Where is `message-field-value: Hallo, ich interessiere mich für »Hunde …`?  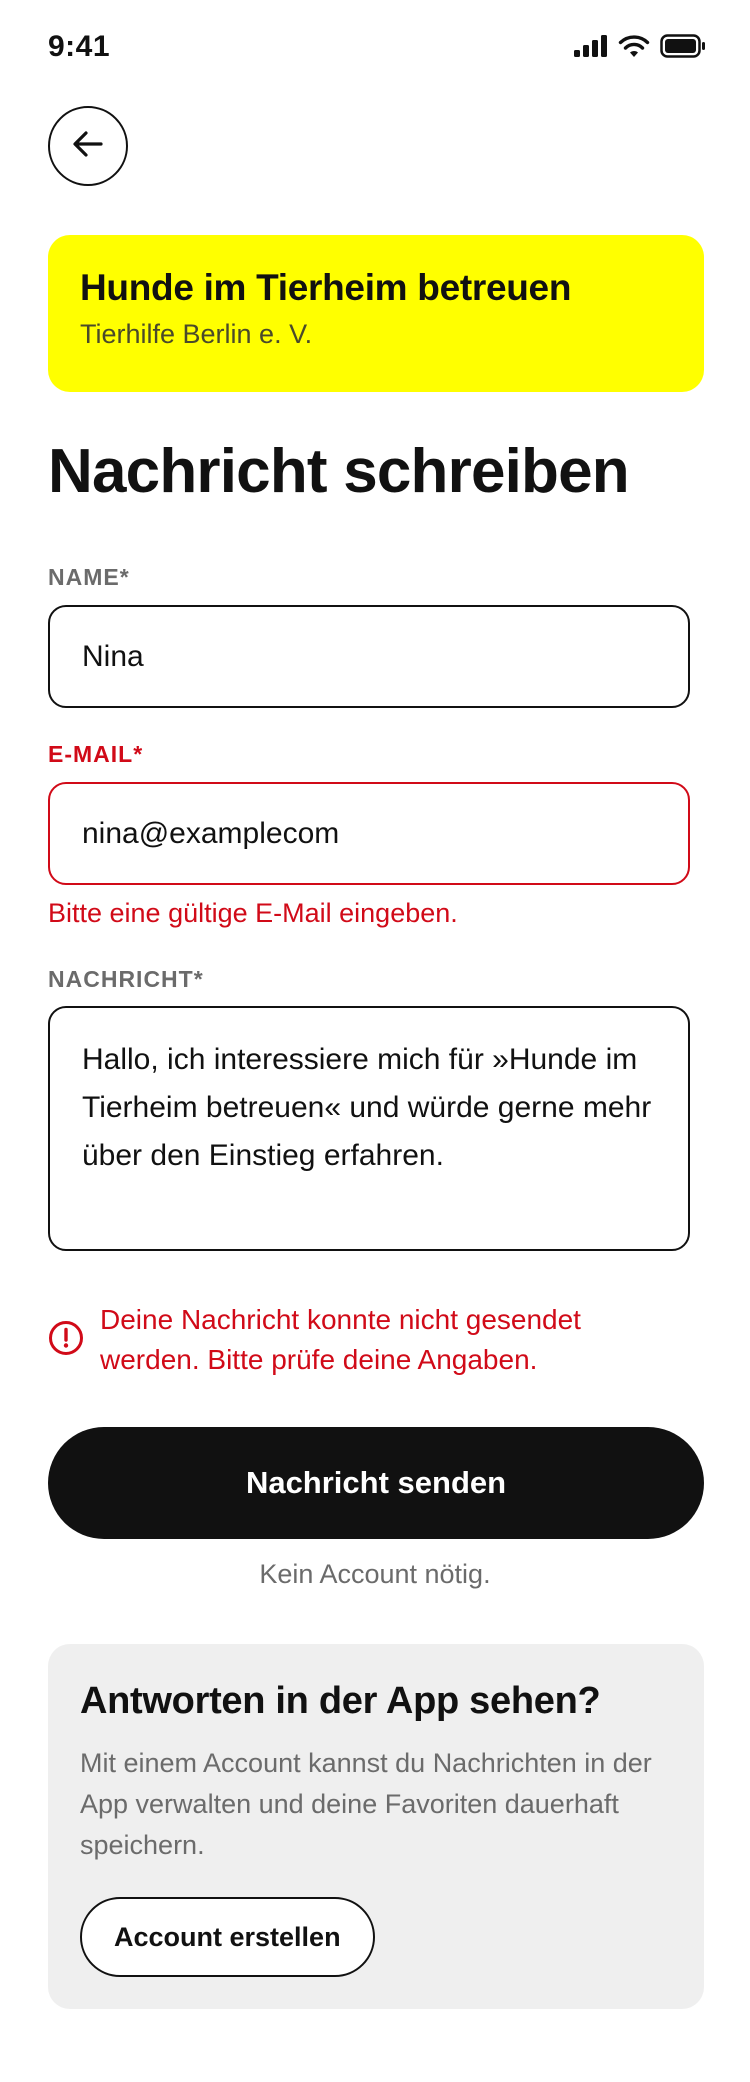
message-field-value: Hallo, ich interessiere mich für »Hunde … is located at coordinates (367, 1107).